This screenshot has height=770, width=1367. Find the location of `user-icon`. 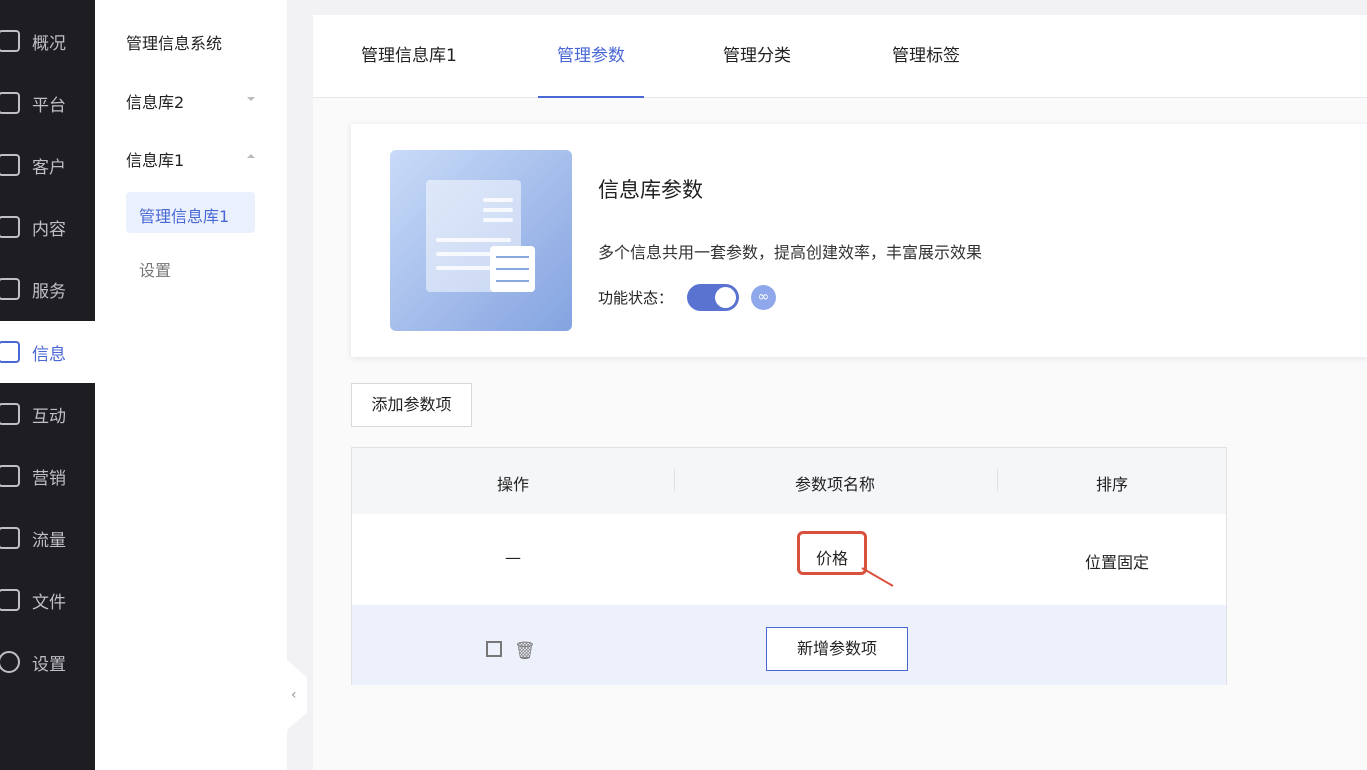

user-icon is located at coordinates (10, 165).